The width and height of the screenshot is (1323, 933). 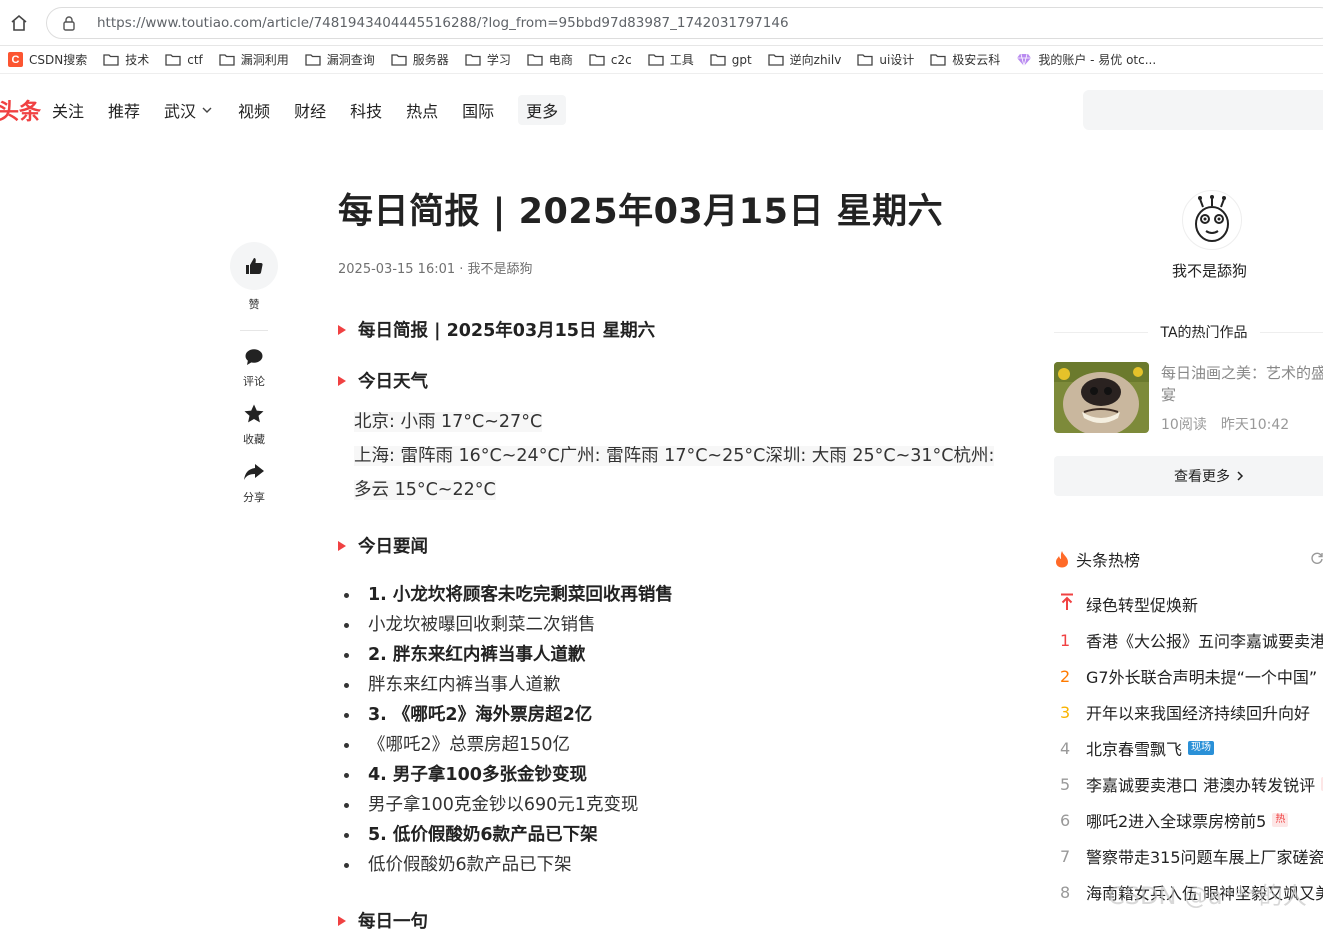 I want to click on fire-icon, so click(x=1062, y=559).